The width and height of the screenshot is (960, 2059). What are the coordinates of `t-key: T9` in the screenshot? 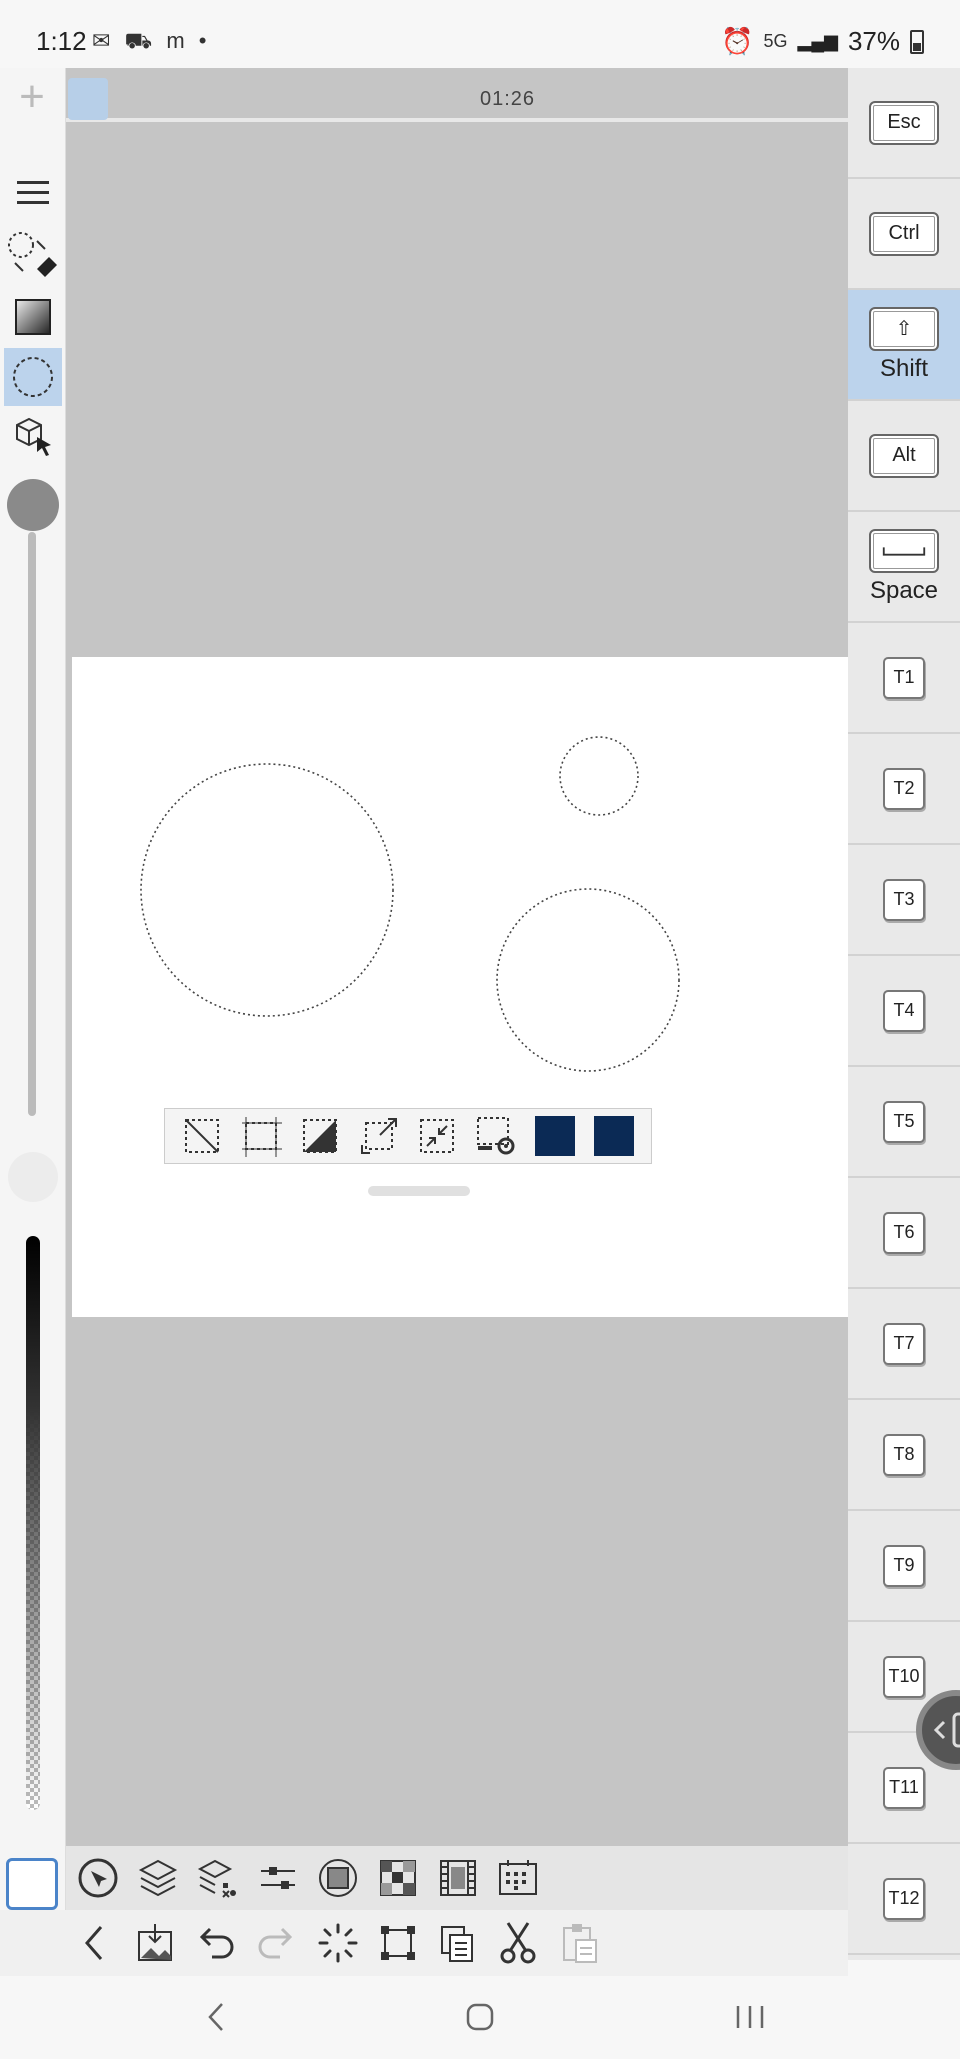 It's located at (904, 1566).